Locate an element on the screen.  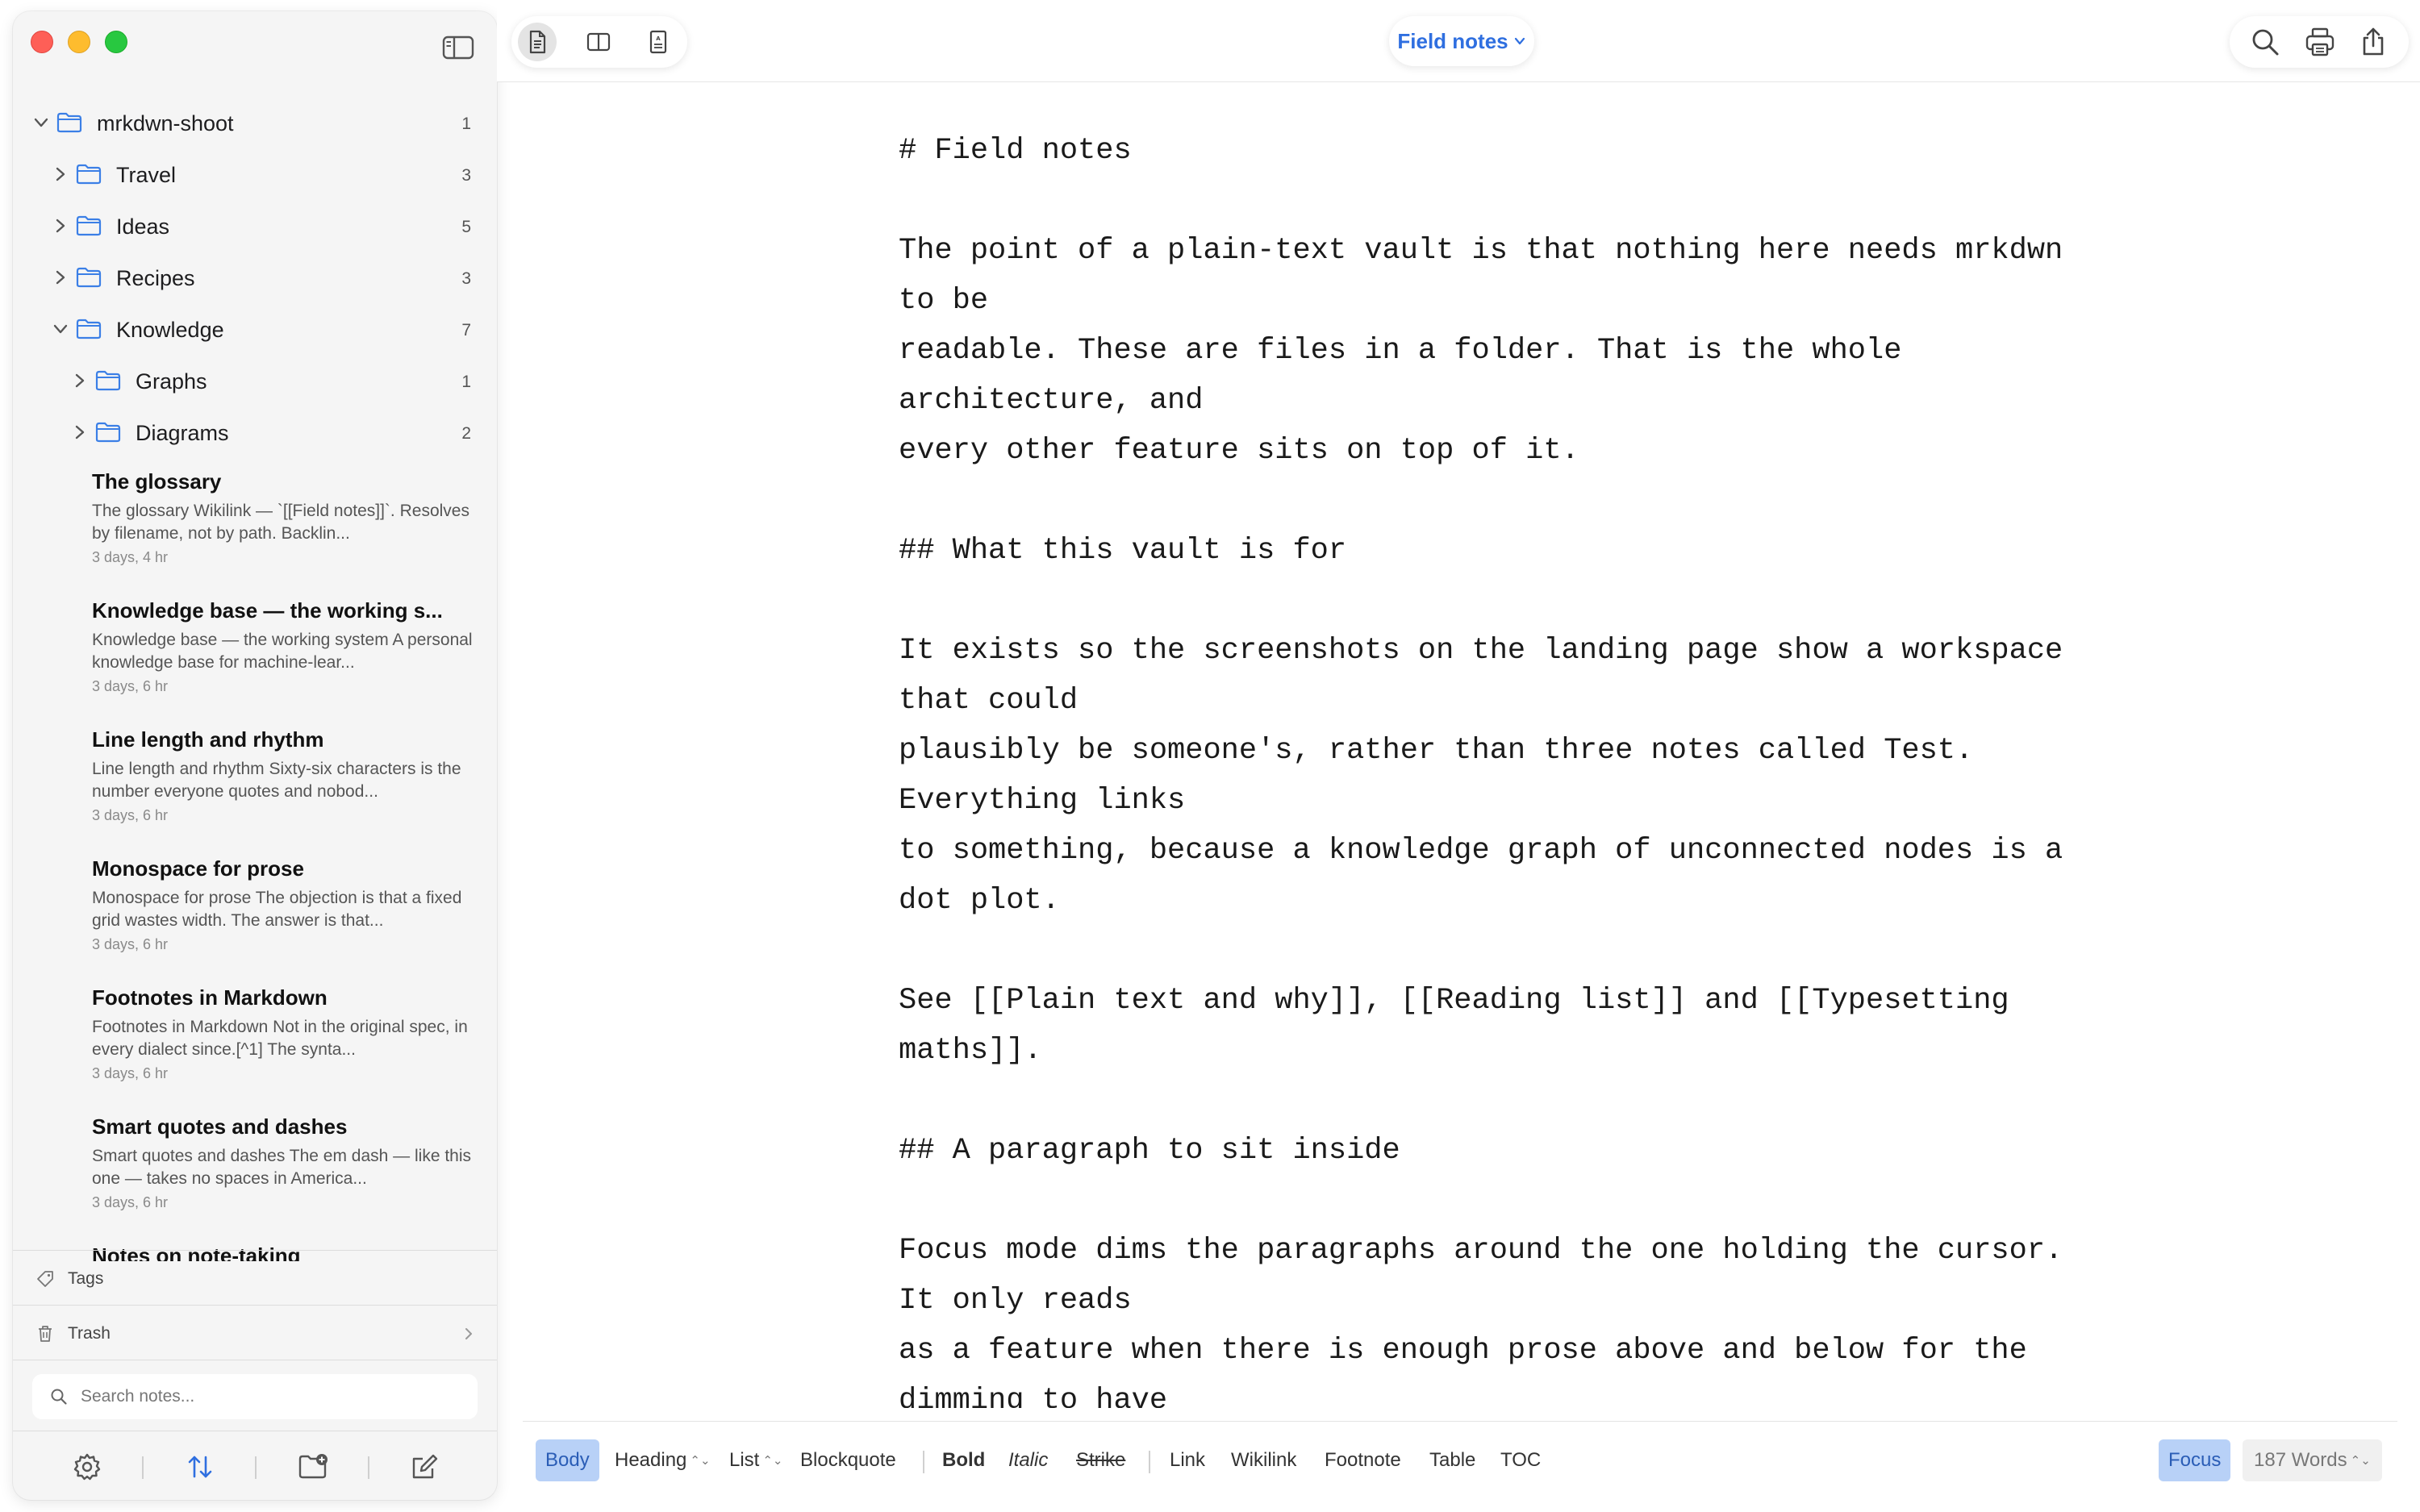
note-title: The glossary is located at coordinates (157, 482).